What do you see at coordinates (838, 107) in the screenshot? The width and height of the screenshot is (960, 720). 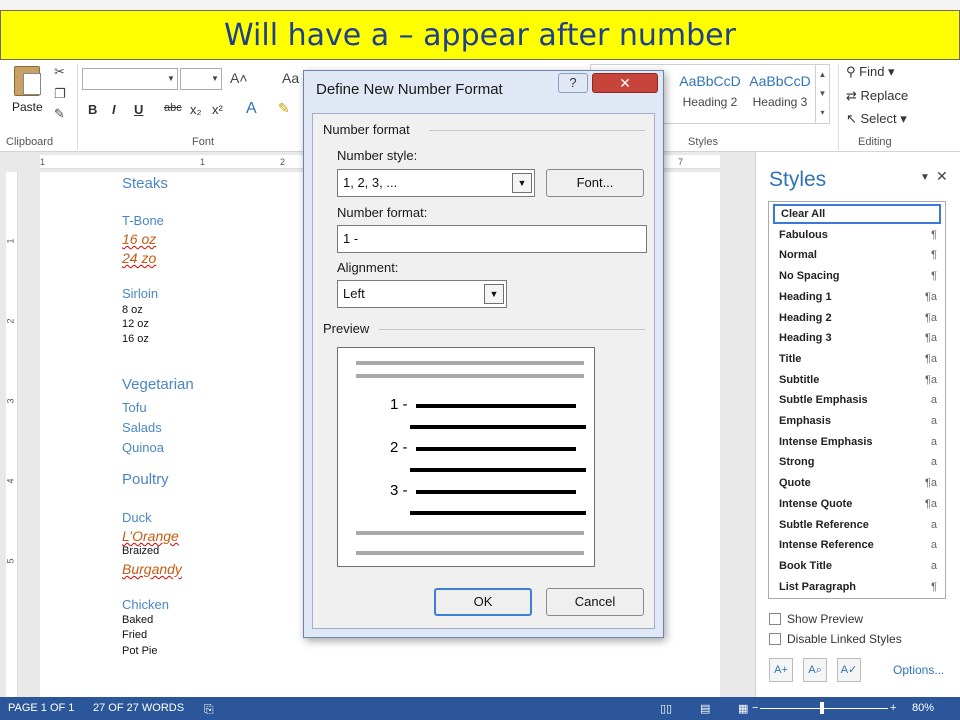 I see `ribbon-separator` at bounding box center [838, 107].